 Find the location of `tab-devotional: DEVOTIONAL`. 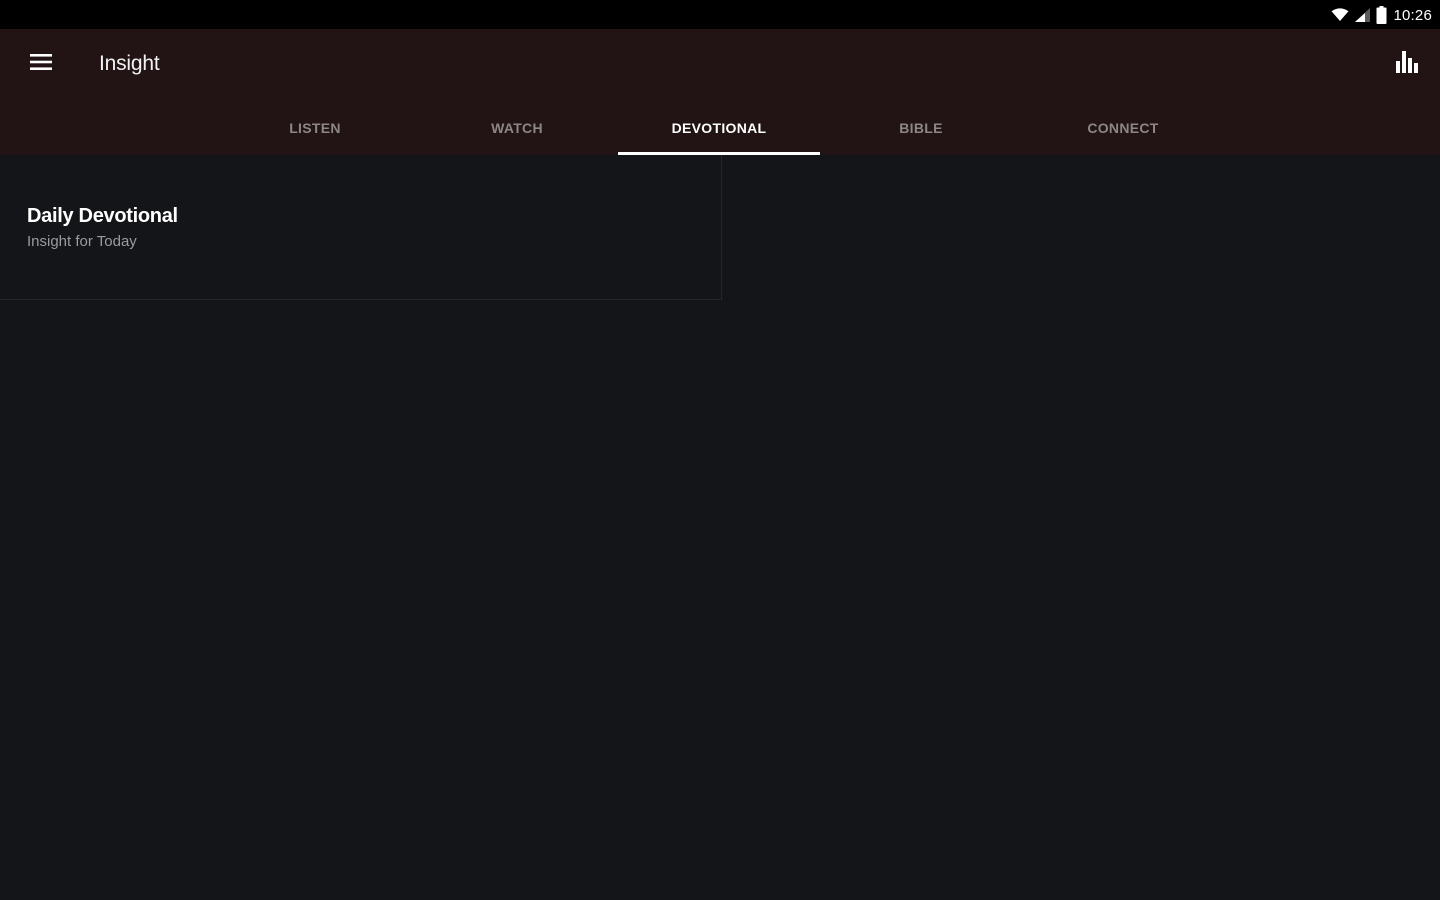

tab-devotional: DEVOTIONAL is located at coordinates (719, 127).